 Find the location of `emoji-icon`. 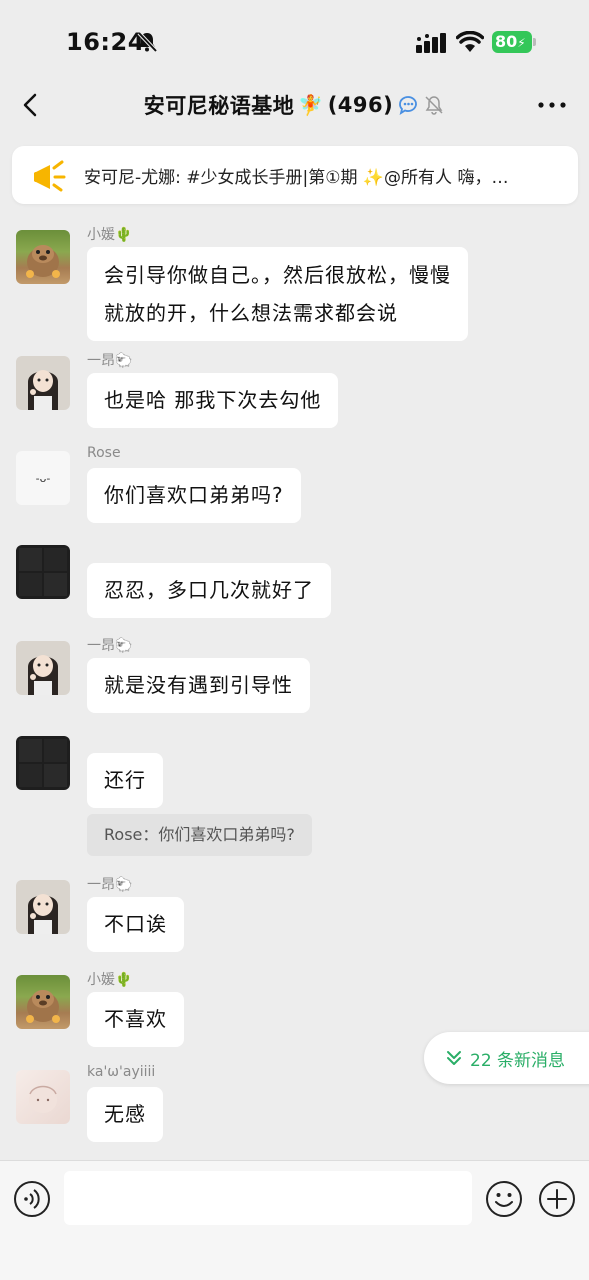

emoji-icon is located at coordinates (504, 1199).